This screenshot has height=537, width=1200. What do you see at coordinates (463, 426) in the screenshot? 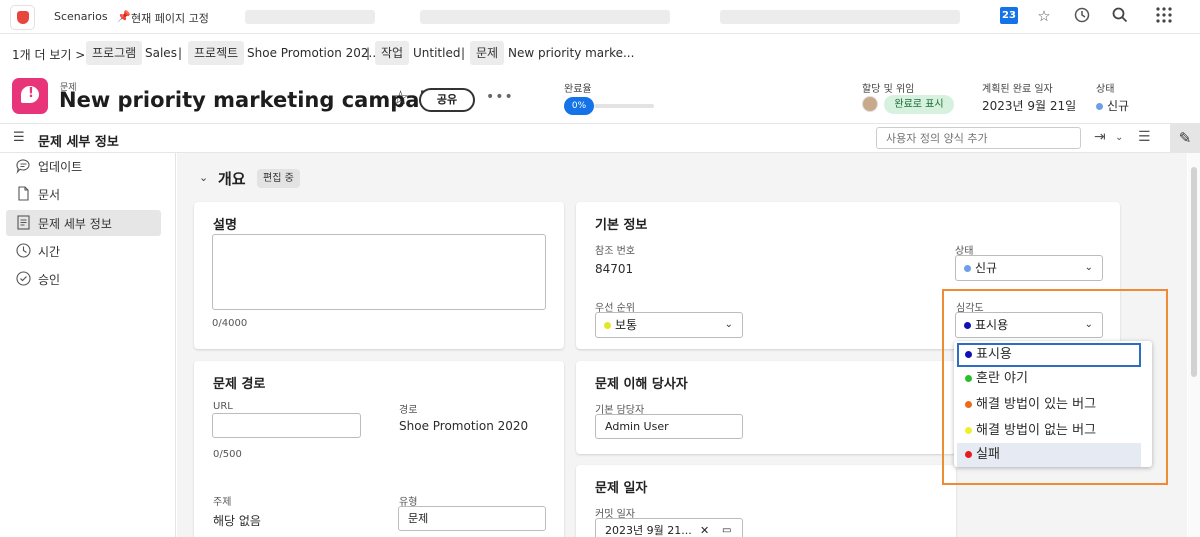
I see `path-value: Shoe Promotion 2020` at bounding box center [463, 426].